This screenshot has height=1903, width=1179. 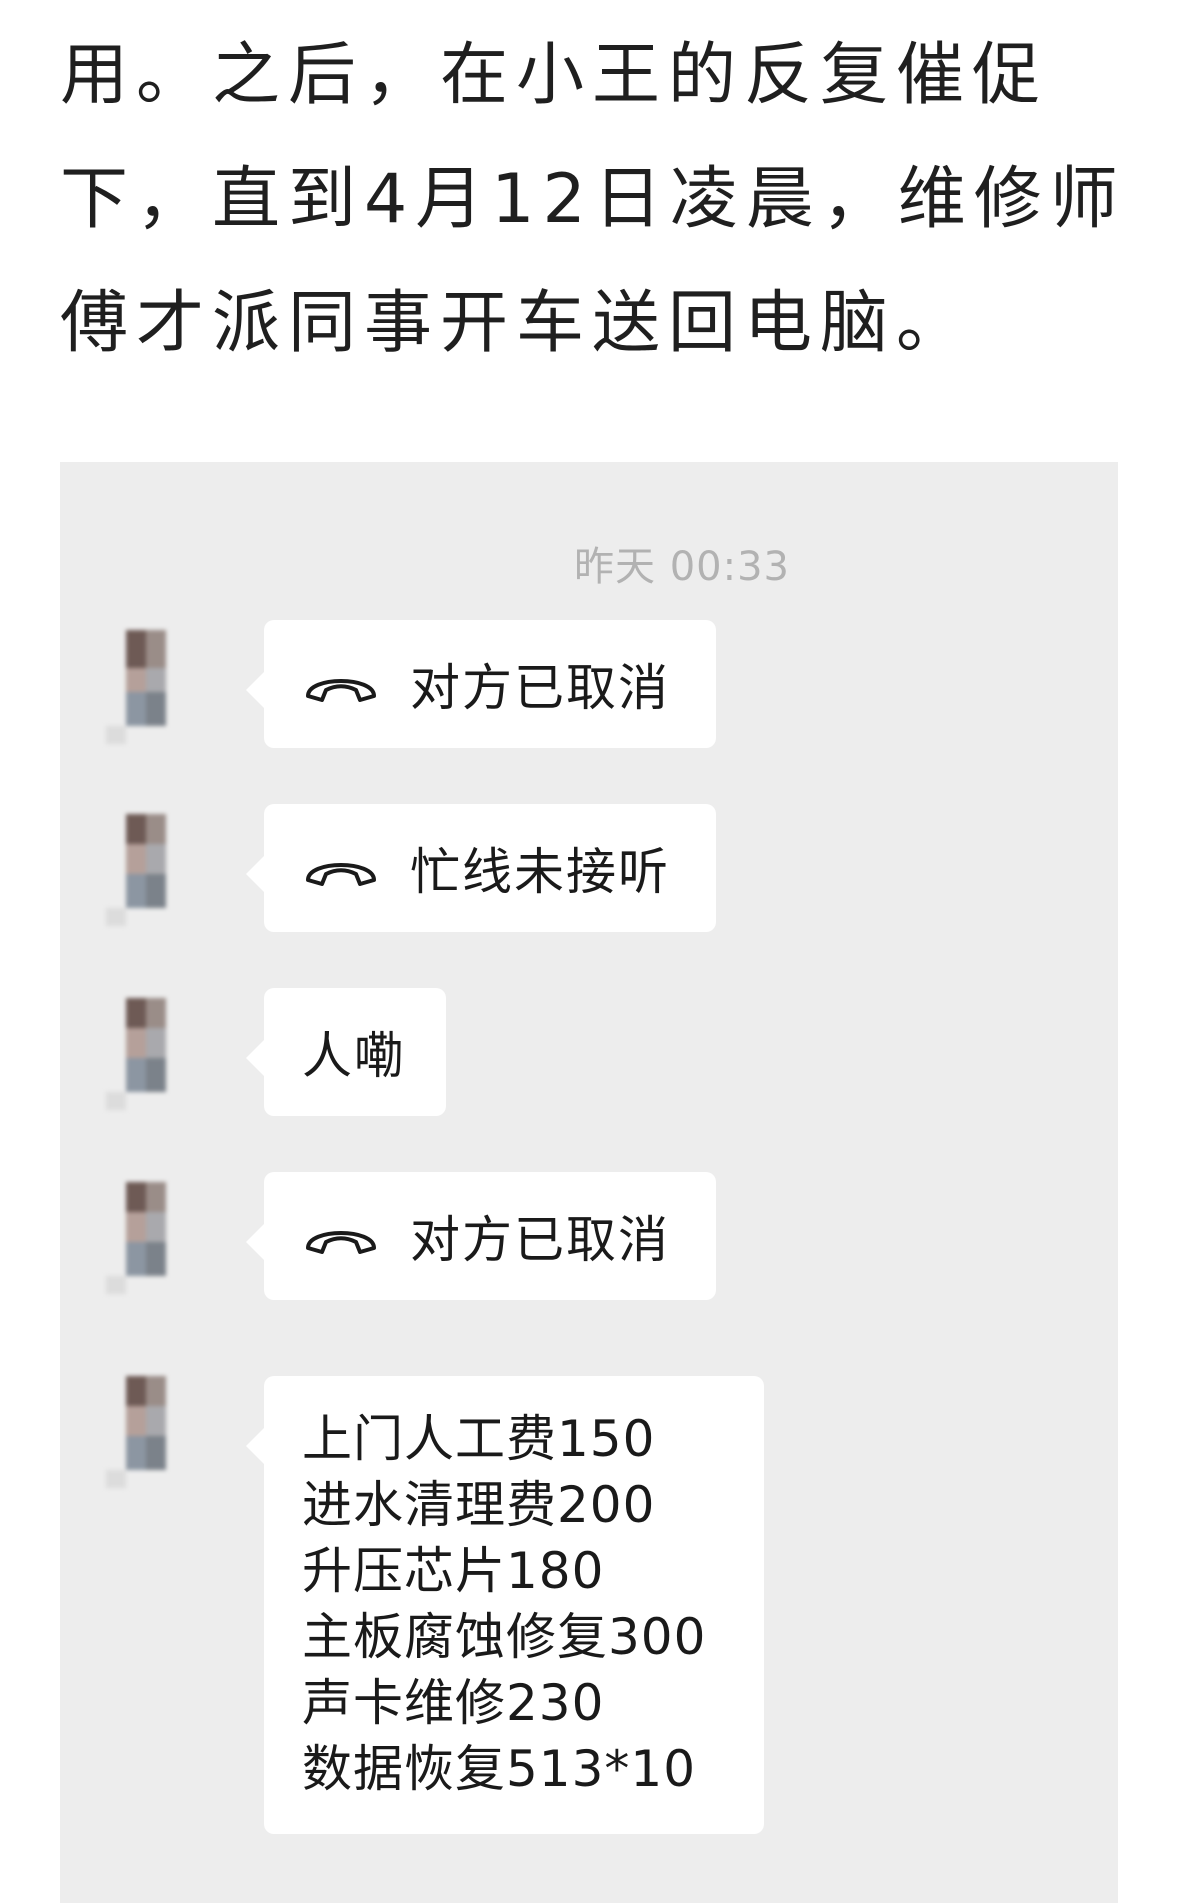 I want to click on fee-item: 升压芯片180, so click(x=453, y=1571).